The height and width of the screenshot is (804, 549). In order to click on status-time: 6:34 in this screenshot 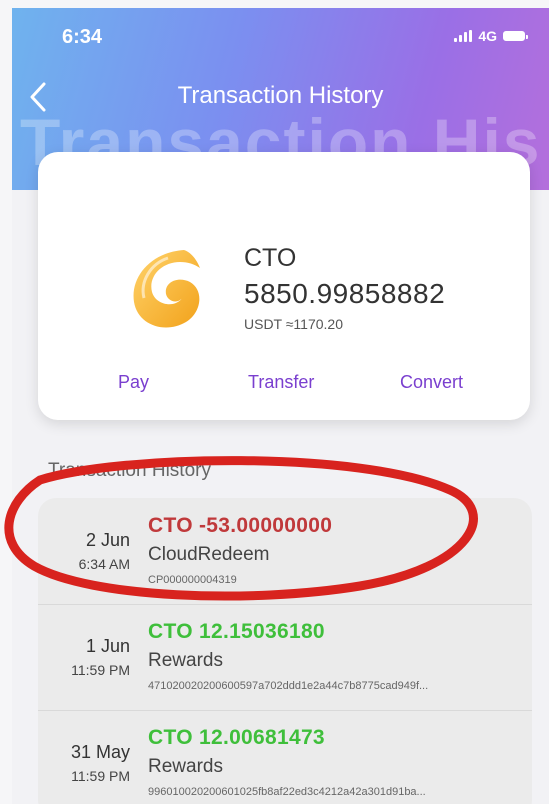, I will do `click(82, 37)`.